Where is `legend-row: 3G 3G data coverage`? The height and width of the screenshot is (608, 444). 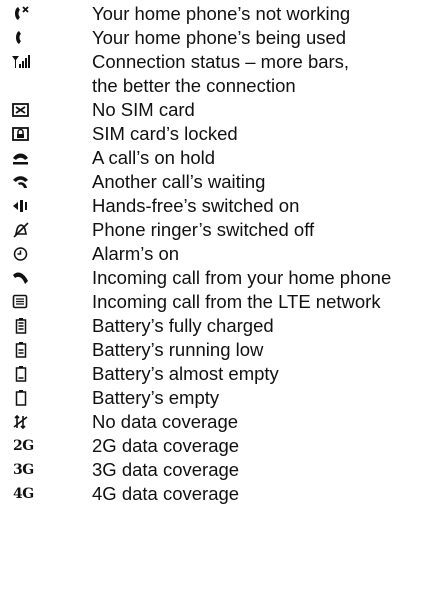 legend-row: 3G 3G data coverage is located at coordinates (222, 470).